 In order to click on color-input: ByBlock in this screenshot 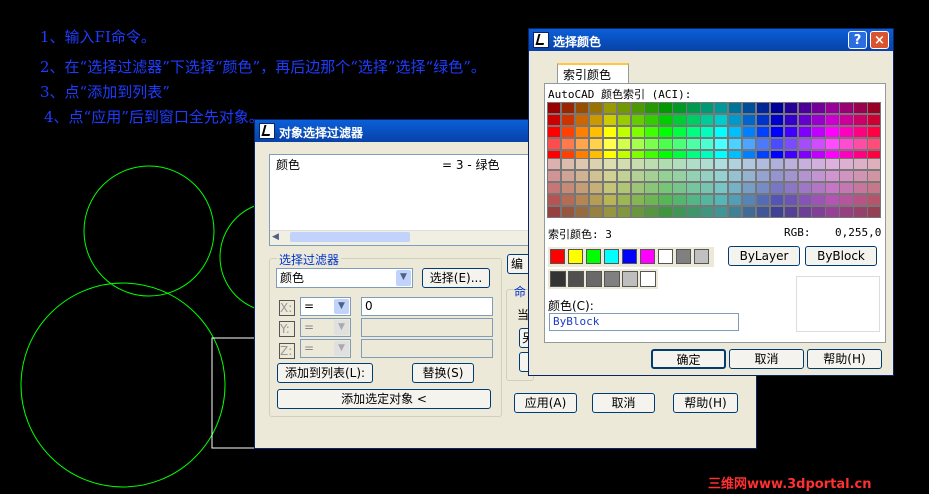, I will do `click(644, 322)`.